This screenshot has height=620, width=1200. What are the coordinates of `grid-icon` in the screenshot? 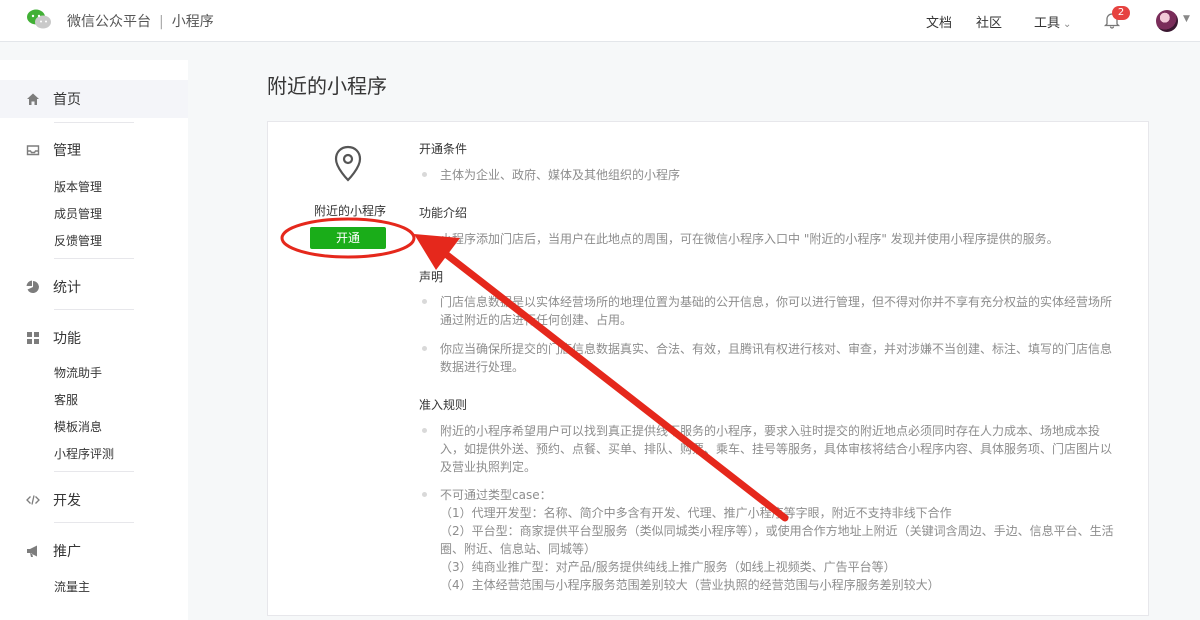 It's located at (33, 338).